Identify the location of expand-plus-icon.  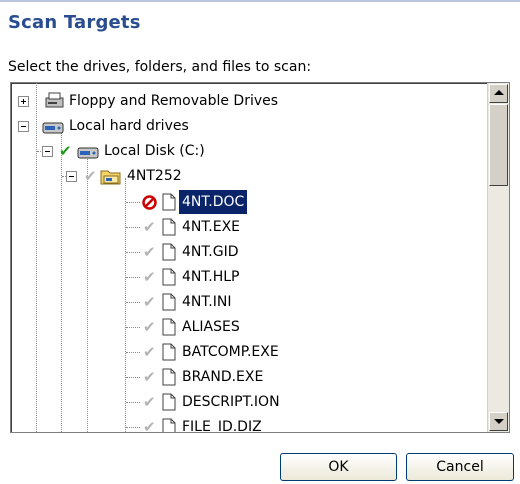
(23, 101).